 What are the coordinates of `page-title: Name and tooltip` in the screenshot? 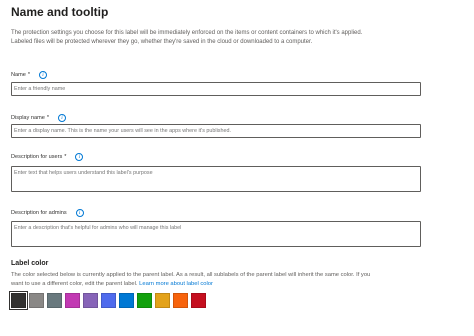 It's located at (60, 12).